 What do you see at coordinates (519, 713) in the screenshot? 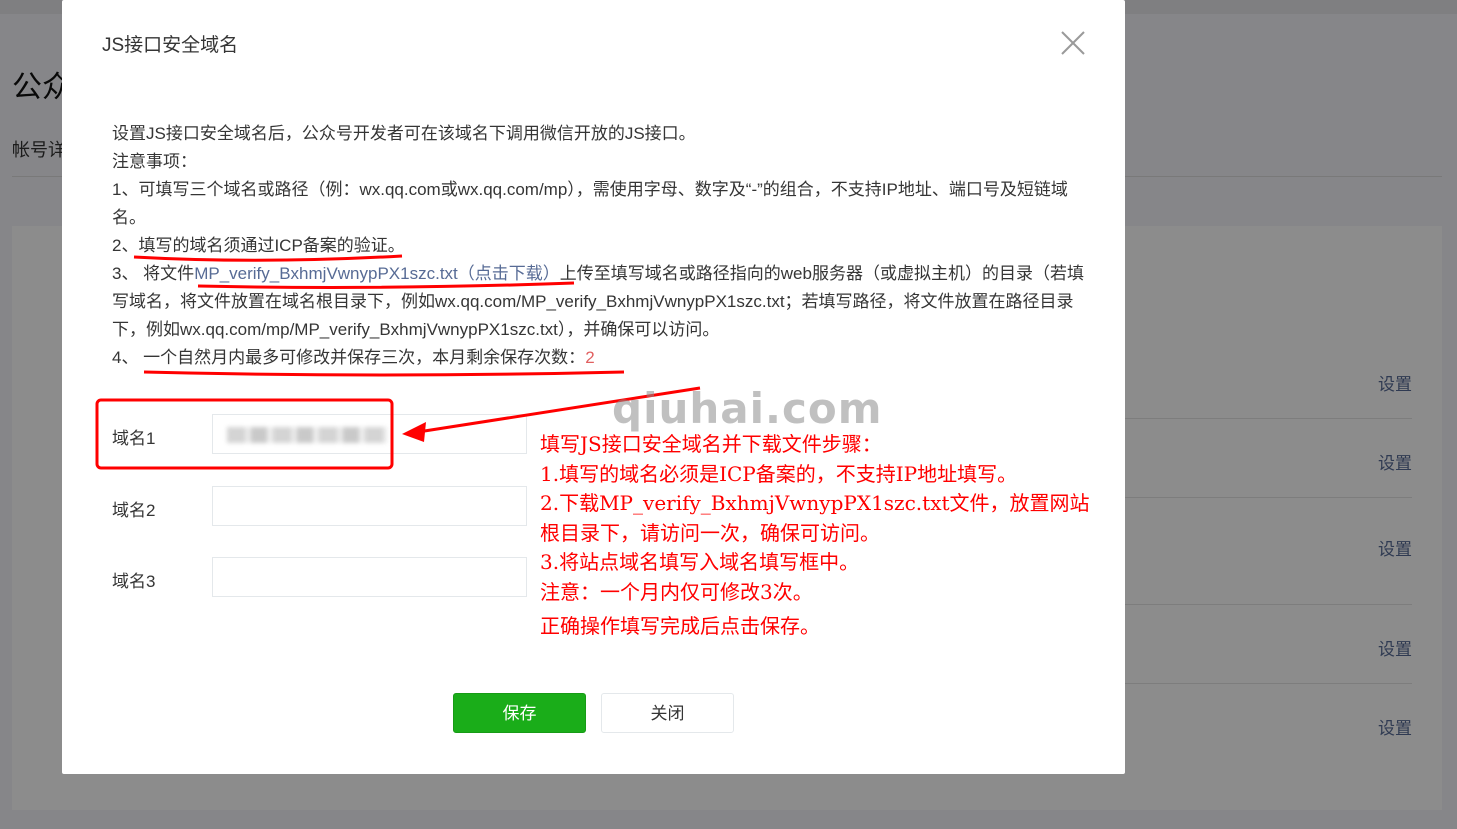
I see `save-button: 保存` at bounding box center [519, 713].